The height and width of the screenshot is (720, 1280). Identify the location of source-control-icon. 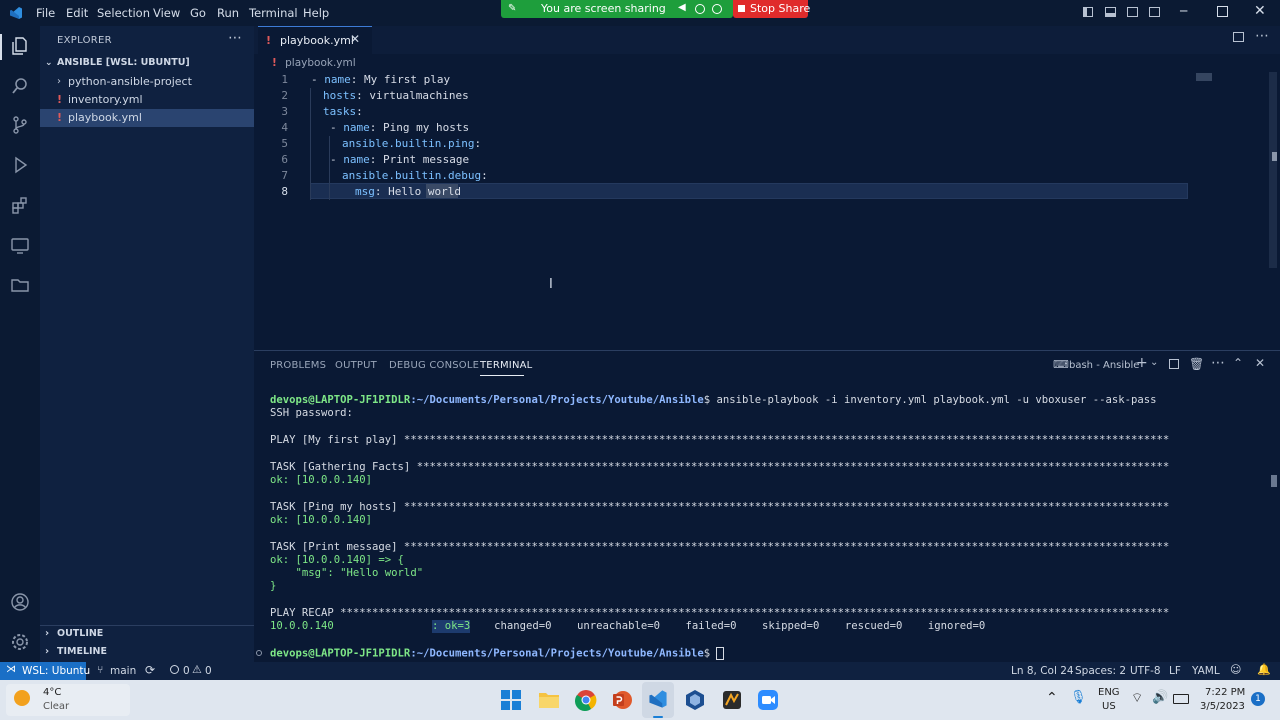
(20, 125).